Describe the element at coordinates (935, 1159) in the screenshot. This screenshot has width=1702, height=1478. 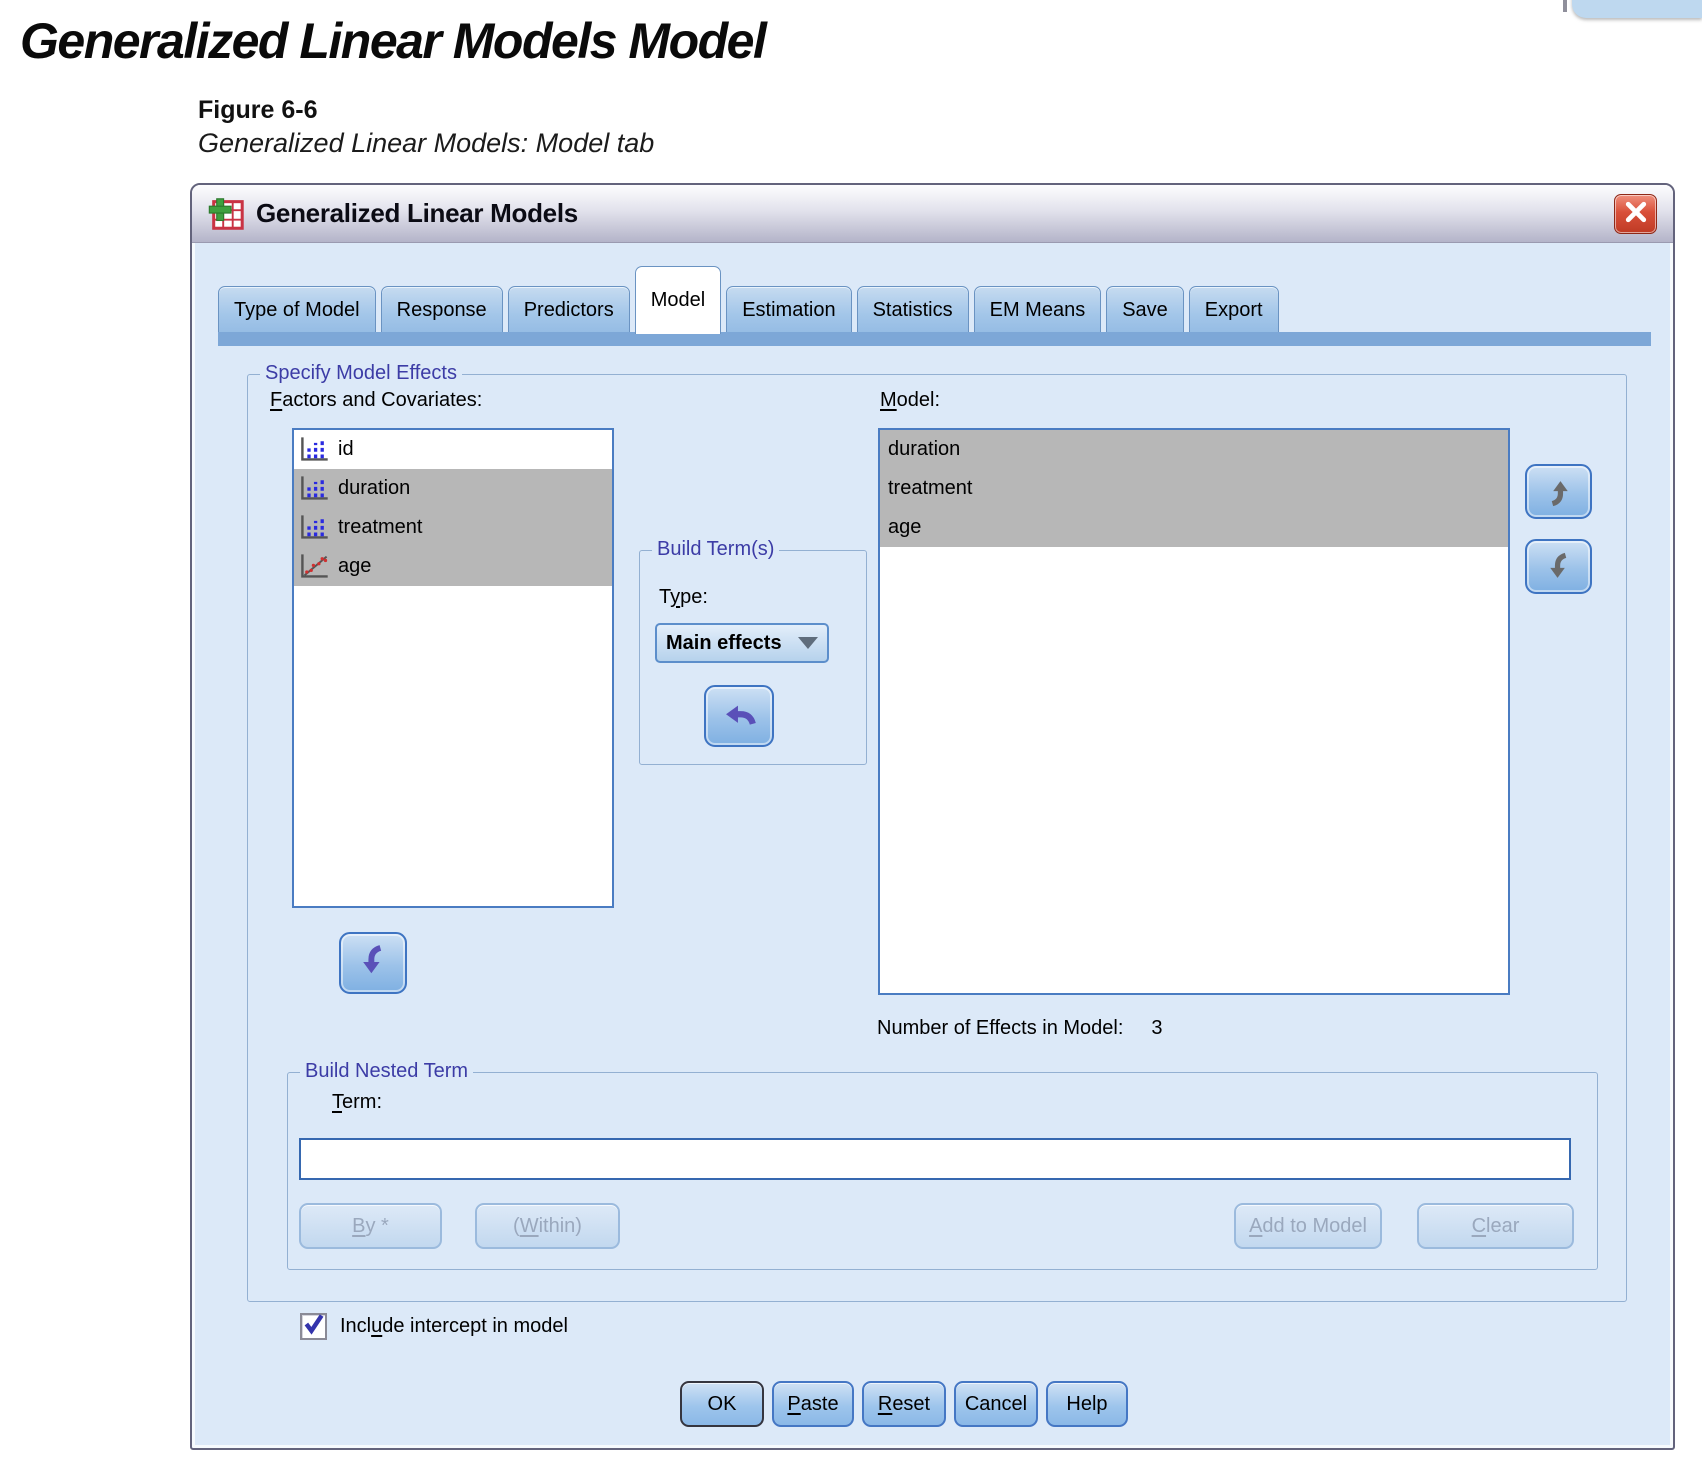
I see `term-input` at that location.